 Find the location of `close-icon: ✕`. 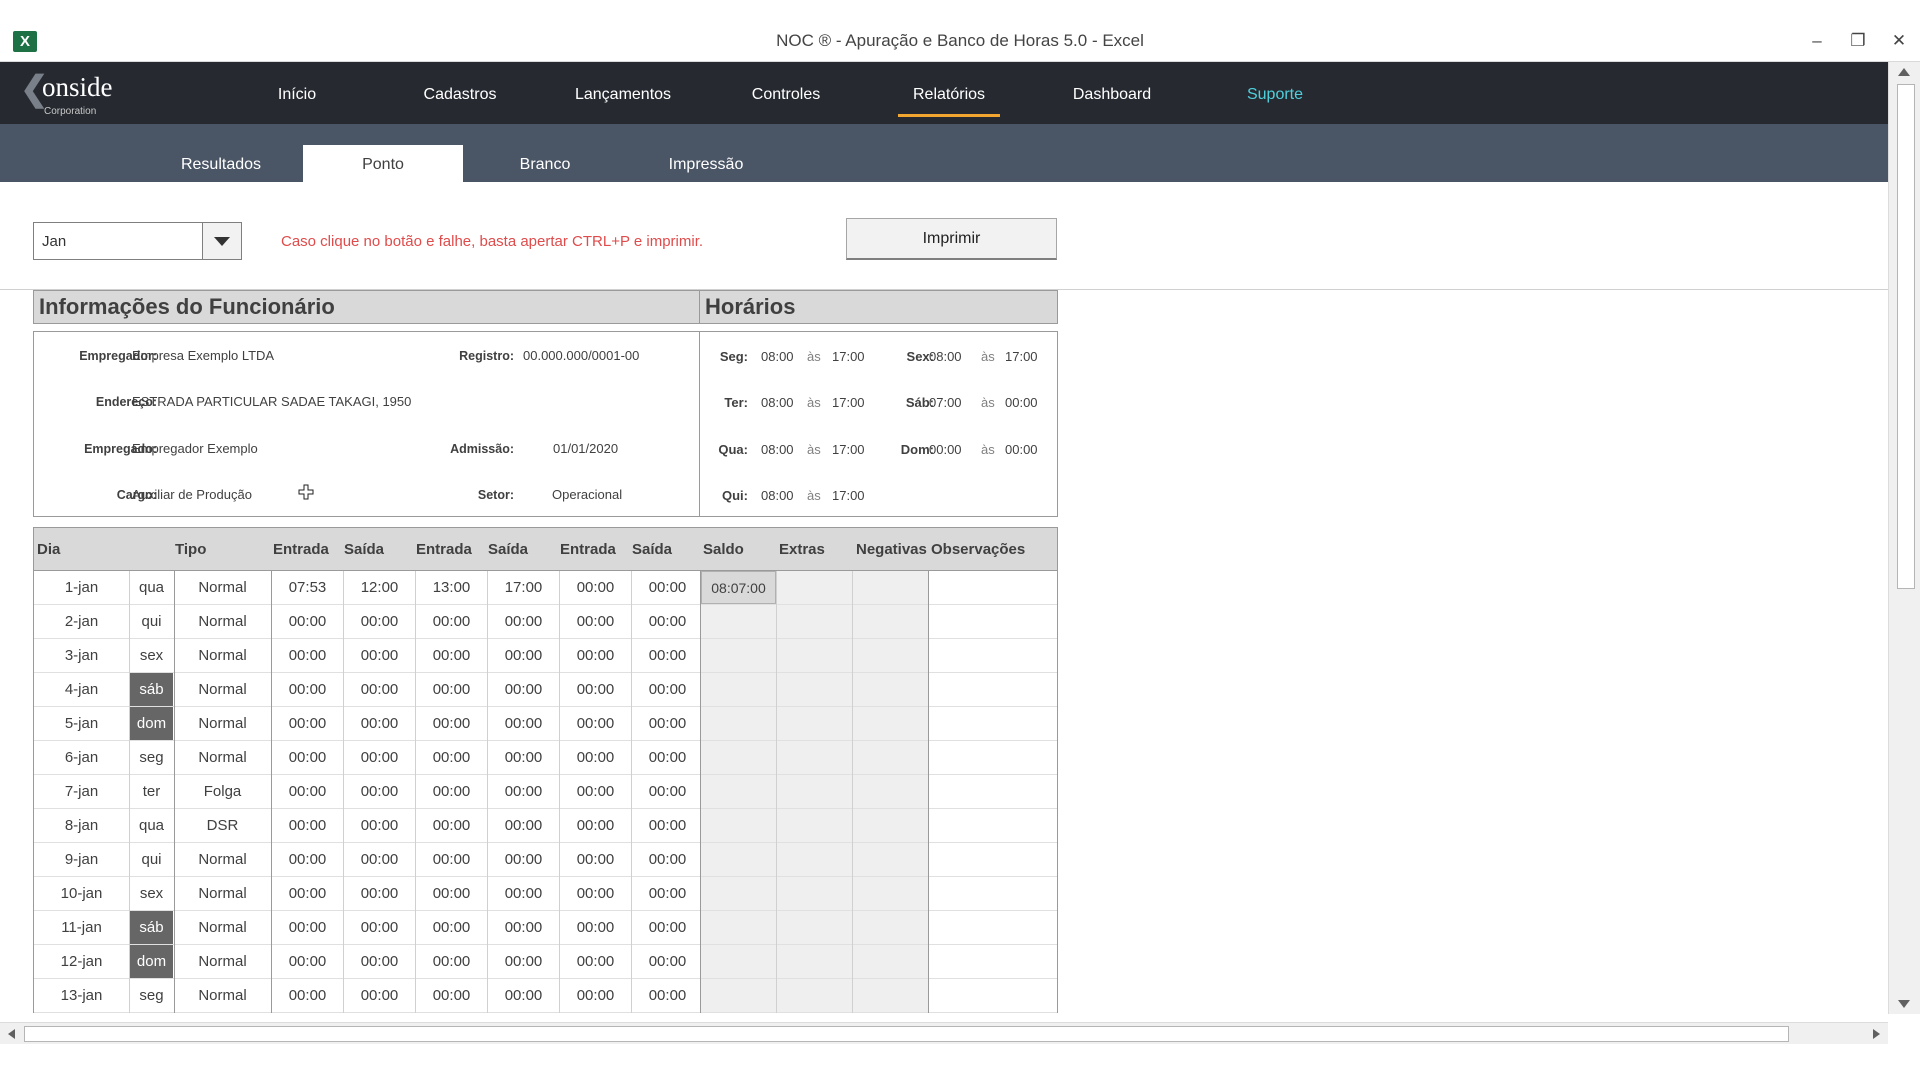

close-icon: ✕ is located at coordinates (1899, 41).